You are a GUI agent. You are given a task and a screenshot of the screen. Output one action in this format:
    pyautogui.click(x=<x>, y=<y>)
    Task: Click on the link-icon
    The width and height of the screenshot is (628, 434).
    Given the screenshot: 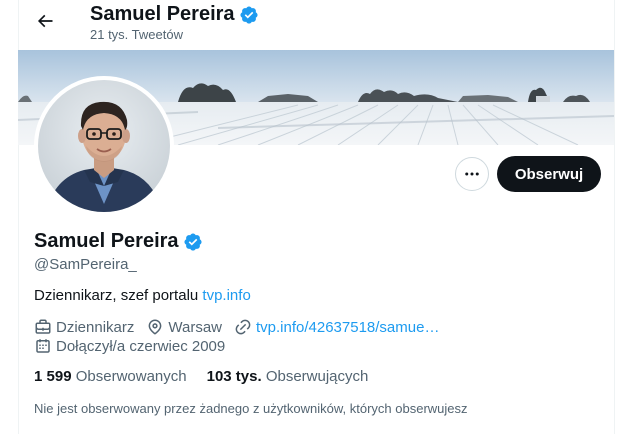 What is the action you would take?
    pyautogui.click(x=243, y=327)
    